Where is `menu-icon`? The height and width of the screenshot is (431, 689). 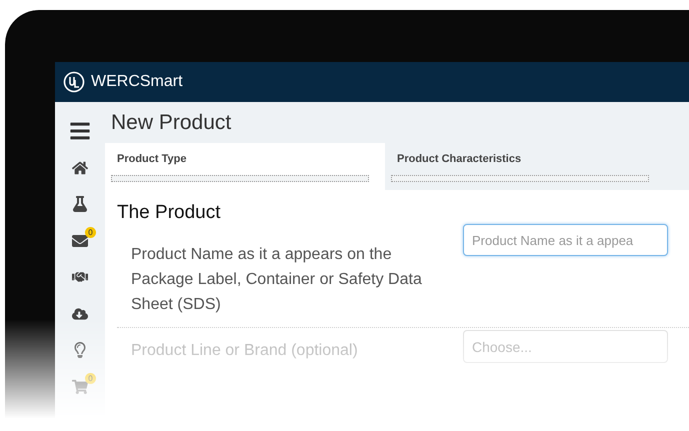 menu-icon is located at coordinates (80, 131).